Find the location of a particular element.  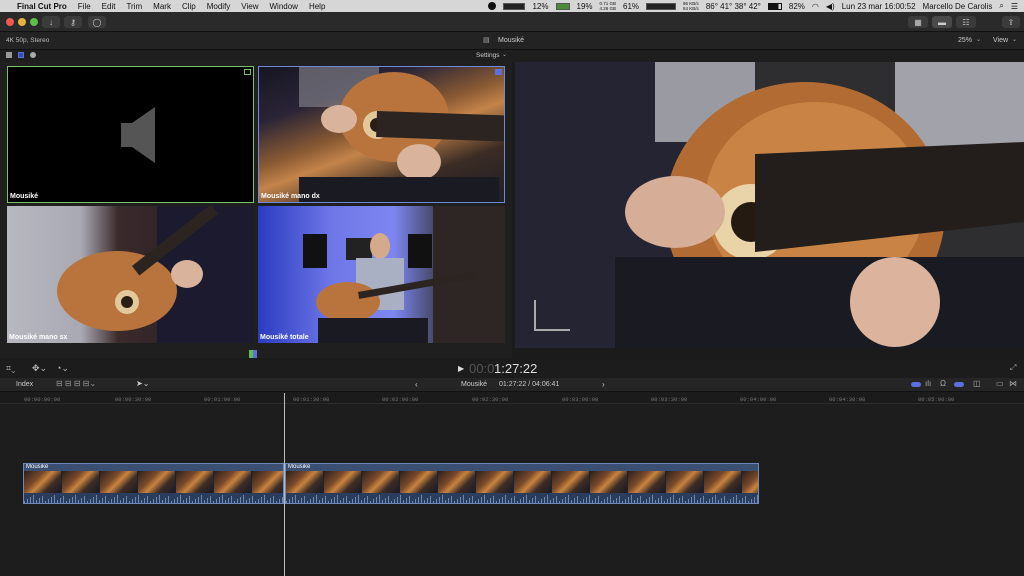

timeline-toggle-button: ▬ is located at coordinates (942, 22).